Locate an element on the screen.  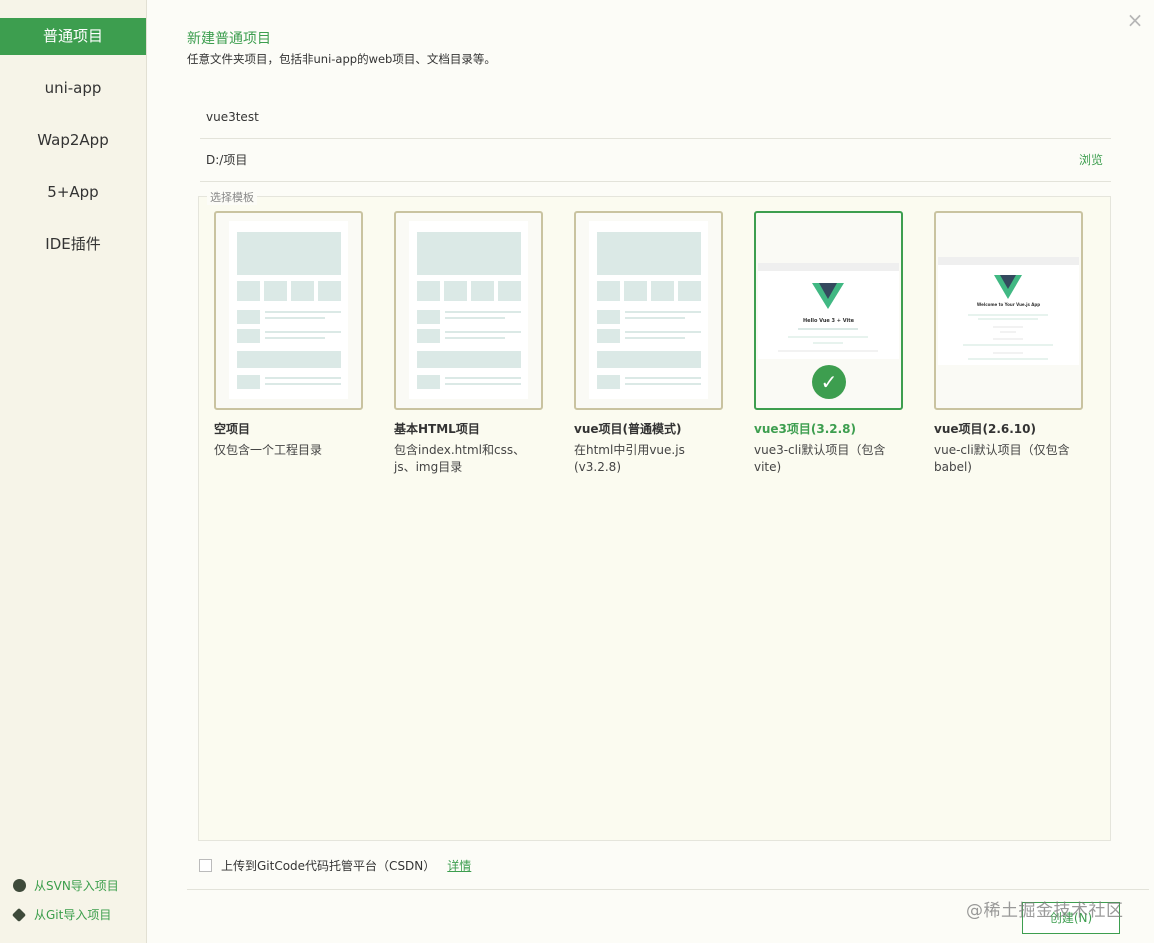
project-name-field: vue3test is located at coordinates (655, 118).